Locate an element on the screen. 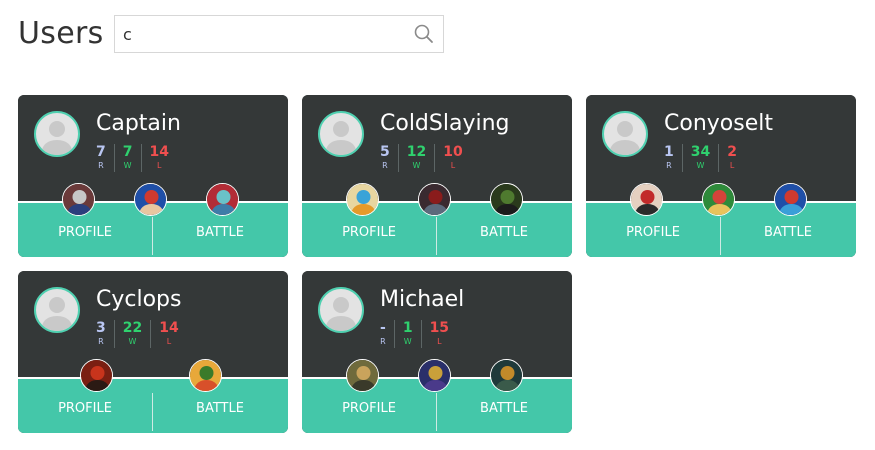 The image size is (875, 450). card-actions: PROFILE BATTLE is located at coordinates (153, 405).